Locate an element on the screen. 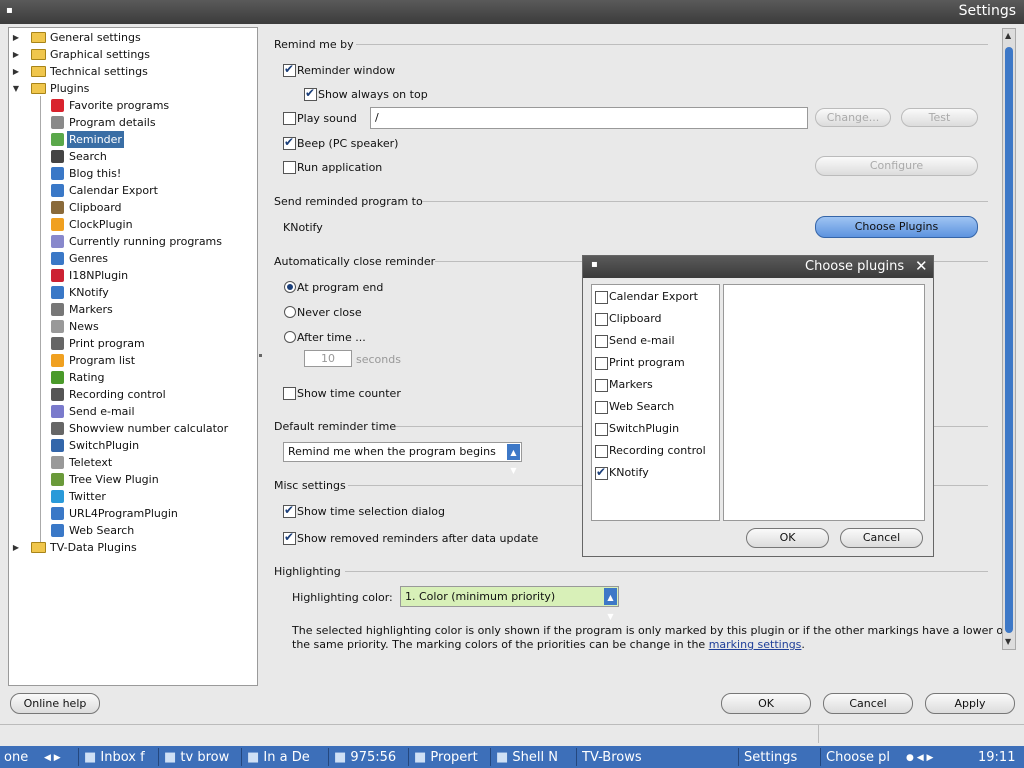 The image size is (1024, 768). tree-item-print-program: Print program is located at coordinates (133, 343).